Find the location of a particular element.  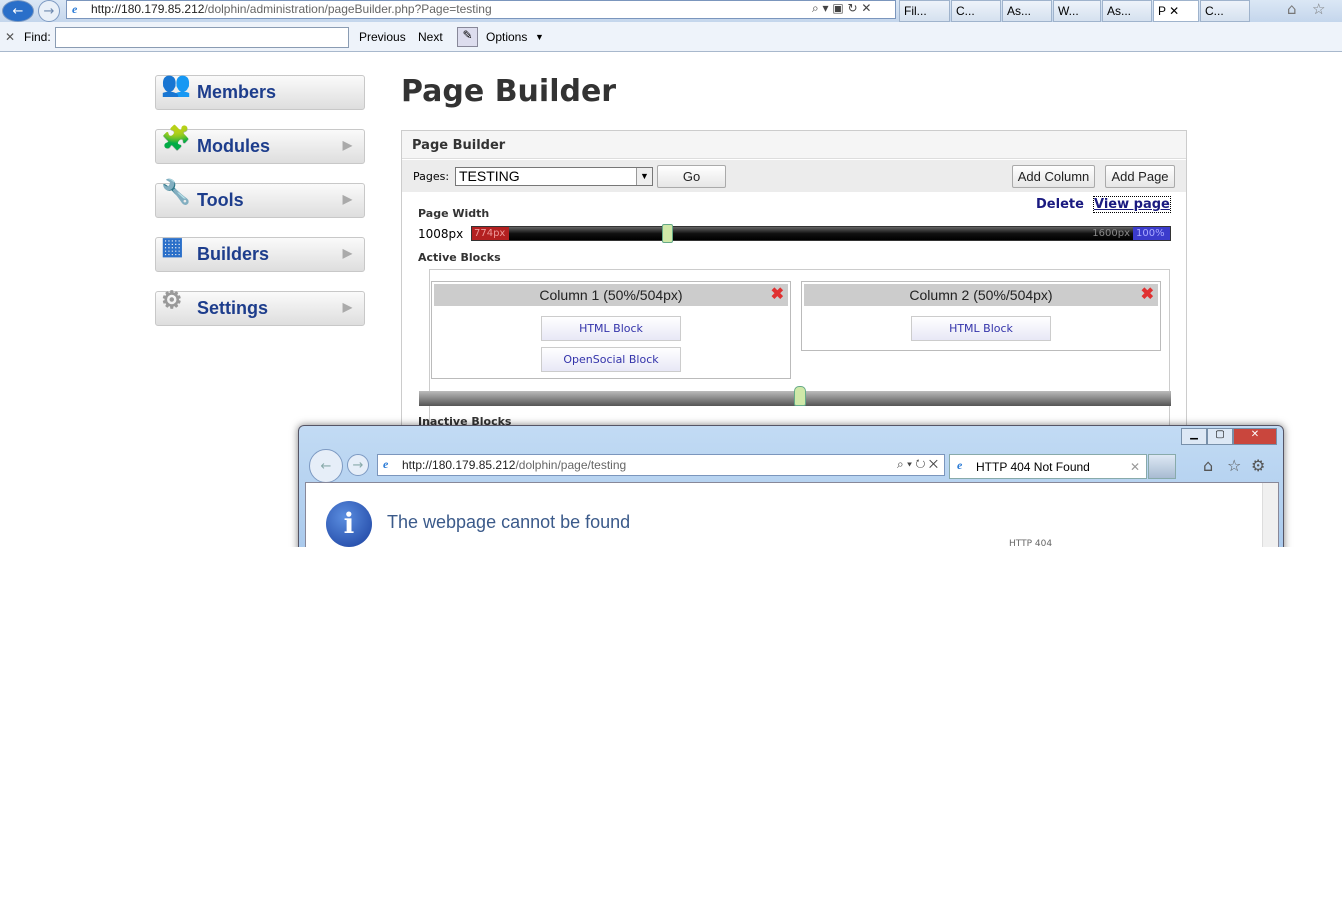

pages-selected: TESTING is located at coordinates (489, 176).